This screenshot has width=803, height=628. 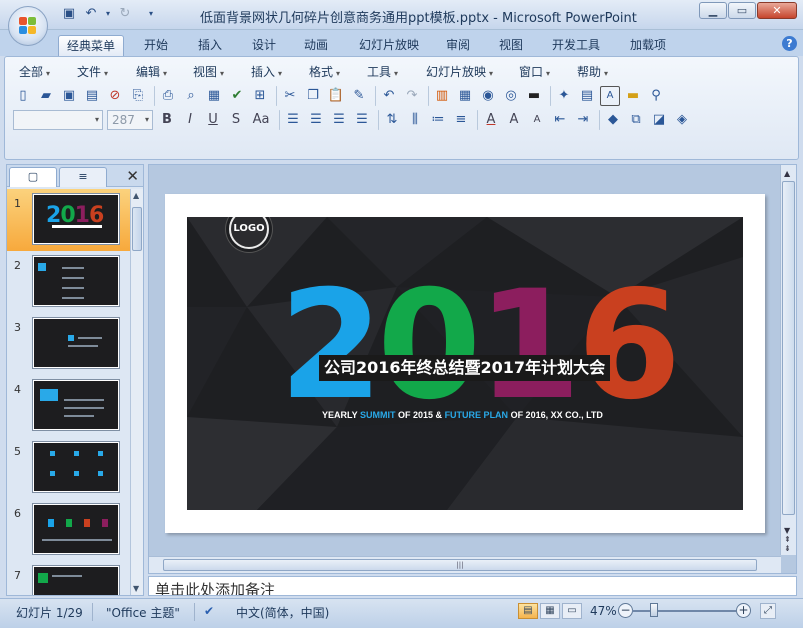 What do you see at coordinates (69, 530) in the screenshot?
I see `slide-thumbnail-6: 6` at bounding box center [69, 530].